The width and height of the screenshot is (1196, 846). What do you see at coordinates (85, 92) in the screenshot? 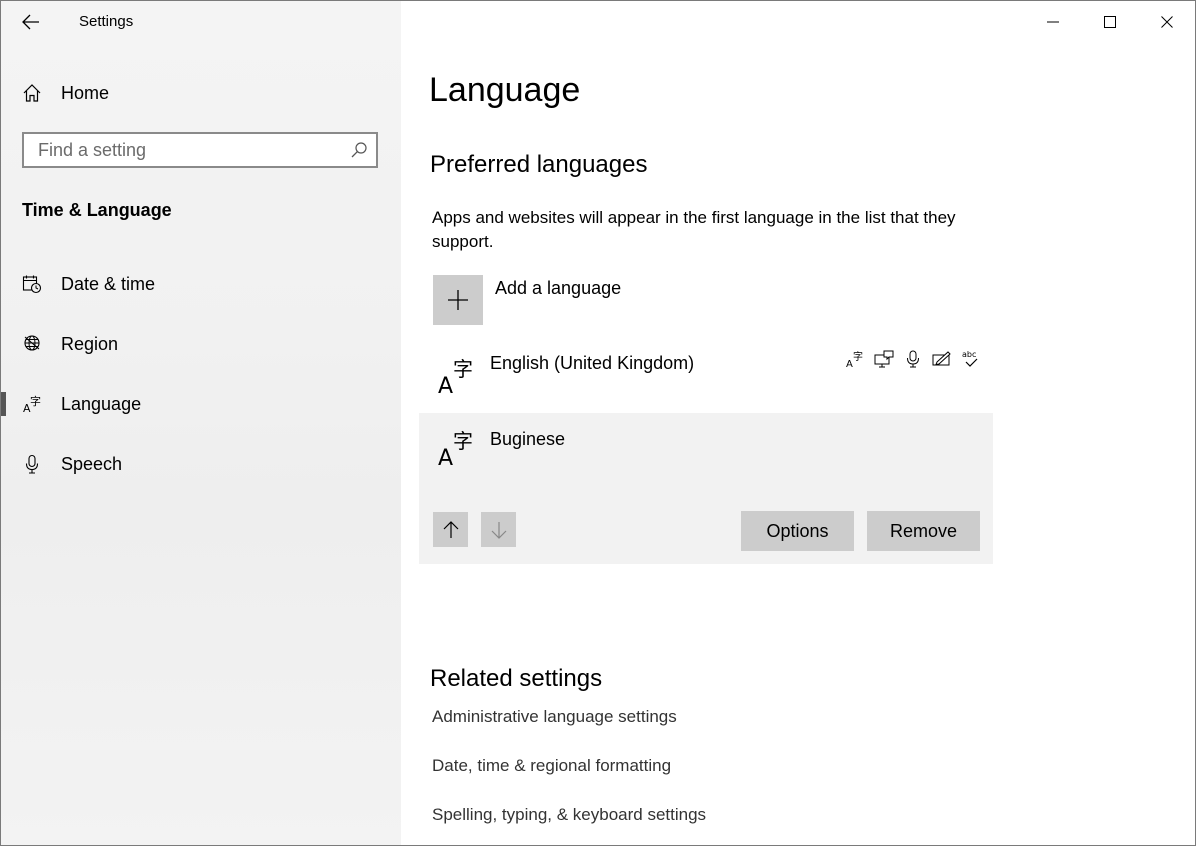
I see `nav-home-label: Home` at bounding box center [85, 92].